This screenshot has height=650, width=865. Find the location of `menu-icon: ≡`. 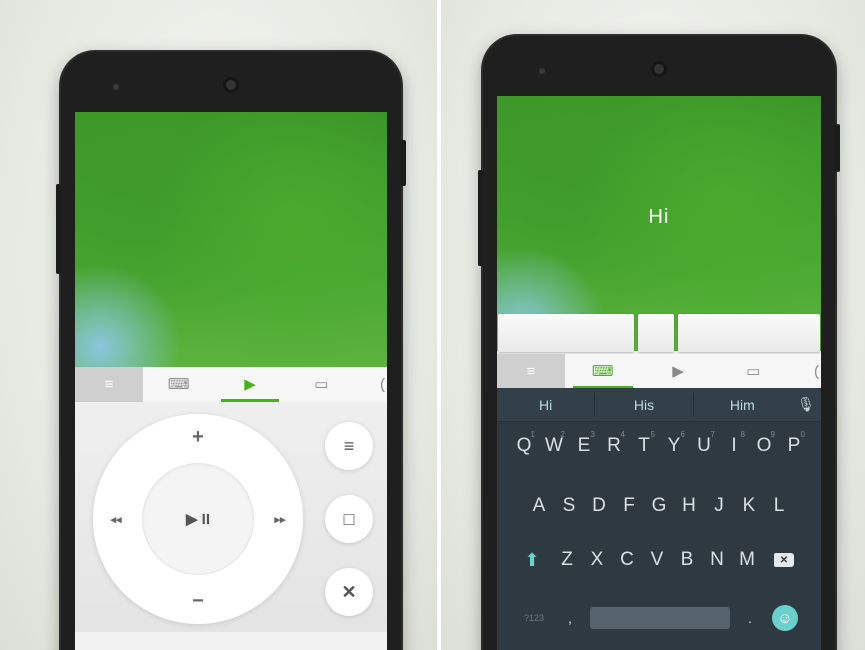

menu-icon: ≡ is located at coordinates (531, 371).